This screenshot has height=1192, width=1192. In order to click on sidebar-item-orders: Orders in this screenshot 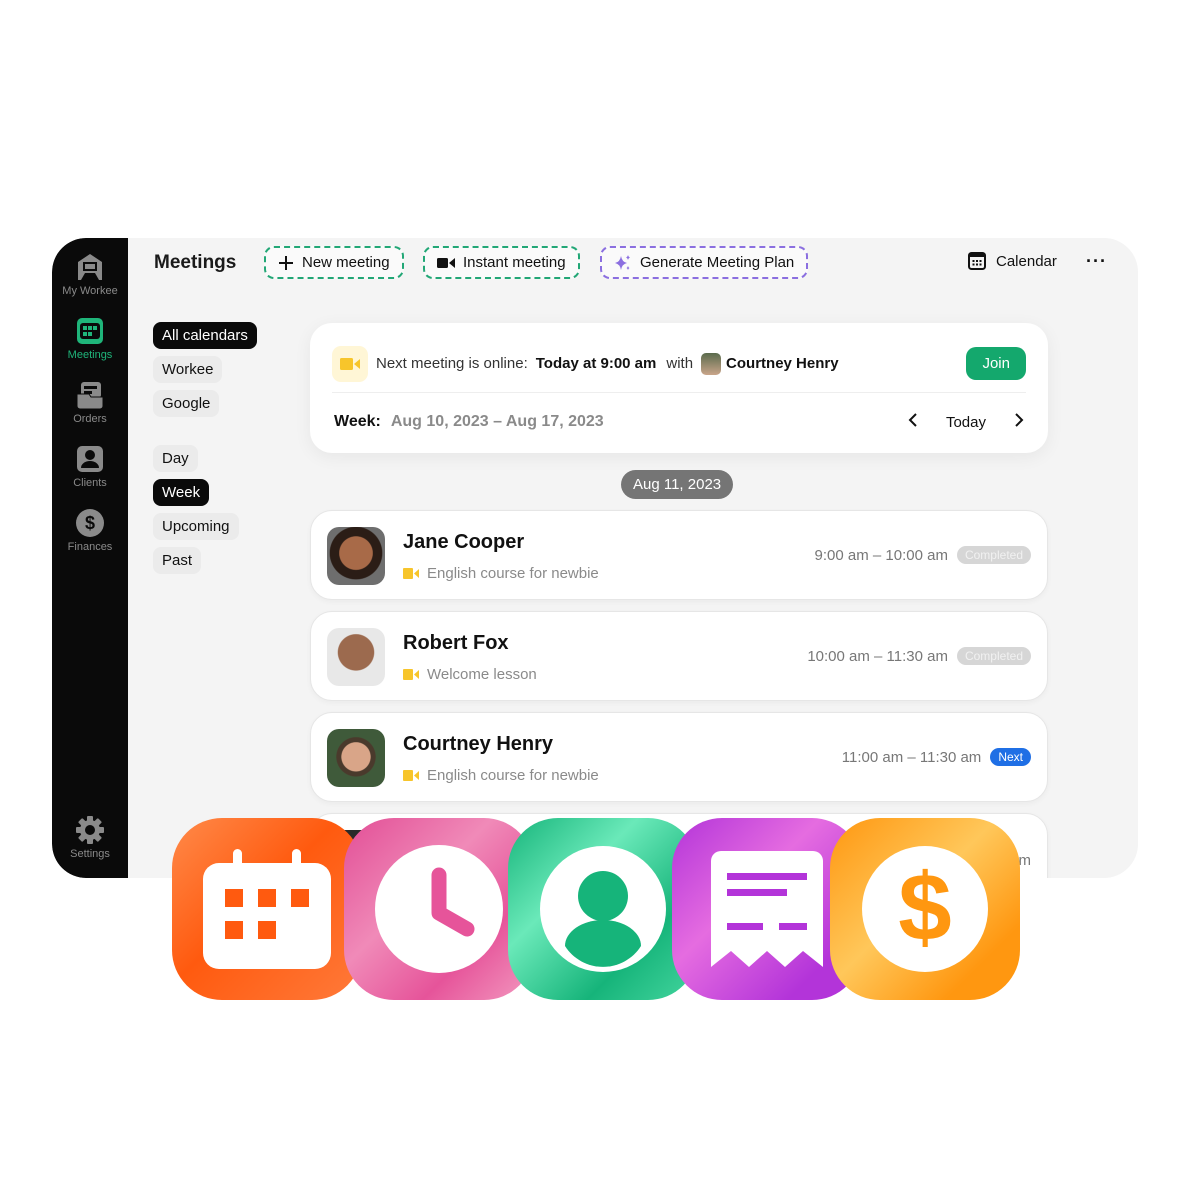, I will do `click(90, 402)`.